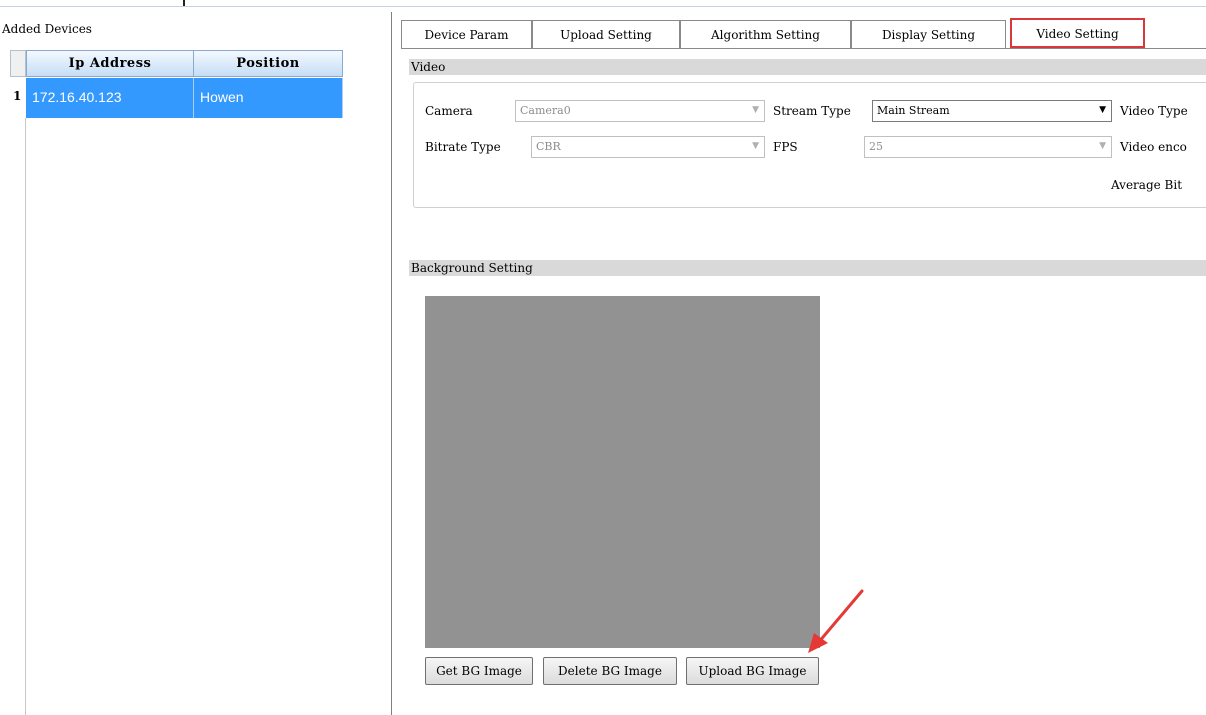 The height and width of the screenshot is (715, 1206). I want to click on camera-value: Camera0, so click(545, 110).